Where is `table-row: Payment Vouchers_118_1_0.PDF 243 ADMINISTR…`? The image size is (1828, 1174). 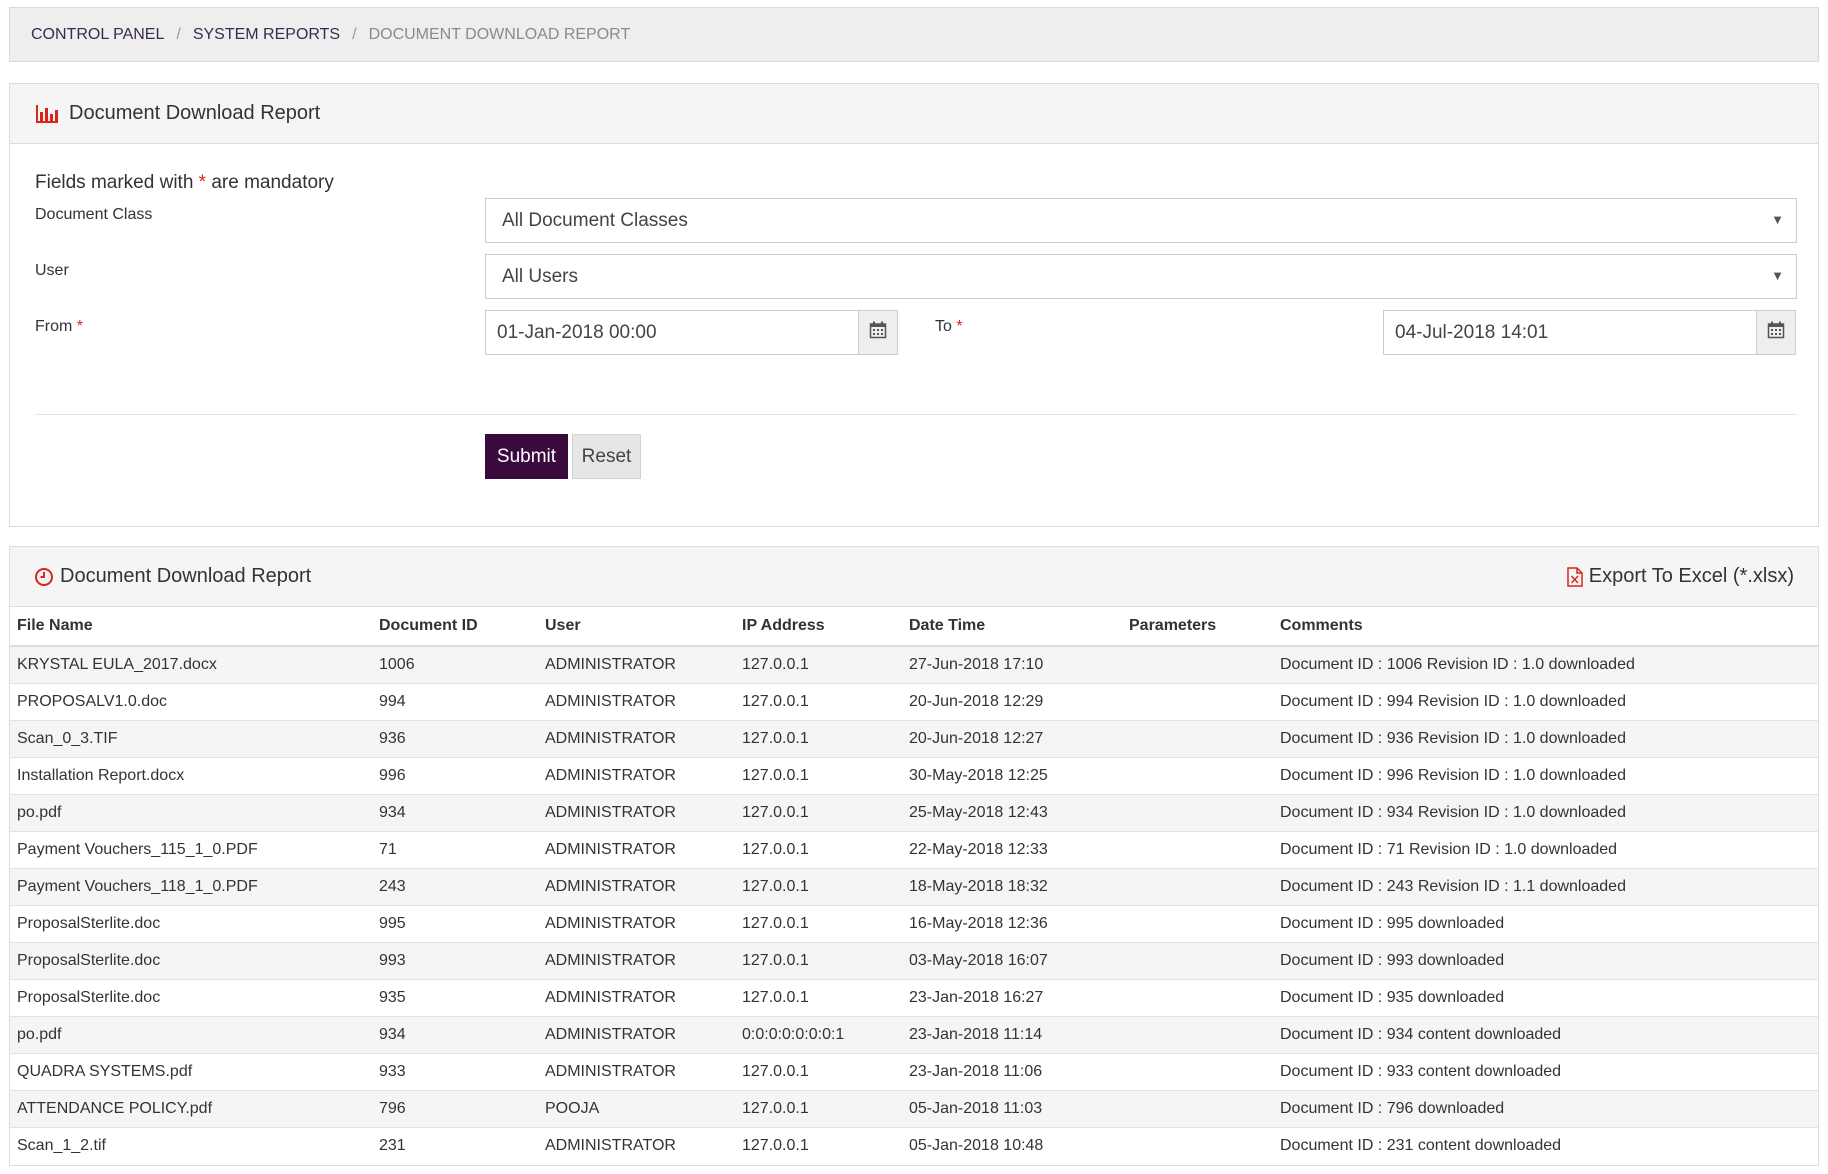
table-row: Payment Vouchers_118_1_0.PDF 243 ADMINISTR… is located at coordinates (914, 887).